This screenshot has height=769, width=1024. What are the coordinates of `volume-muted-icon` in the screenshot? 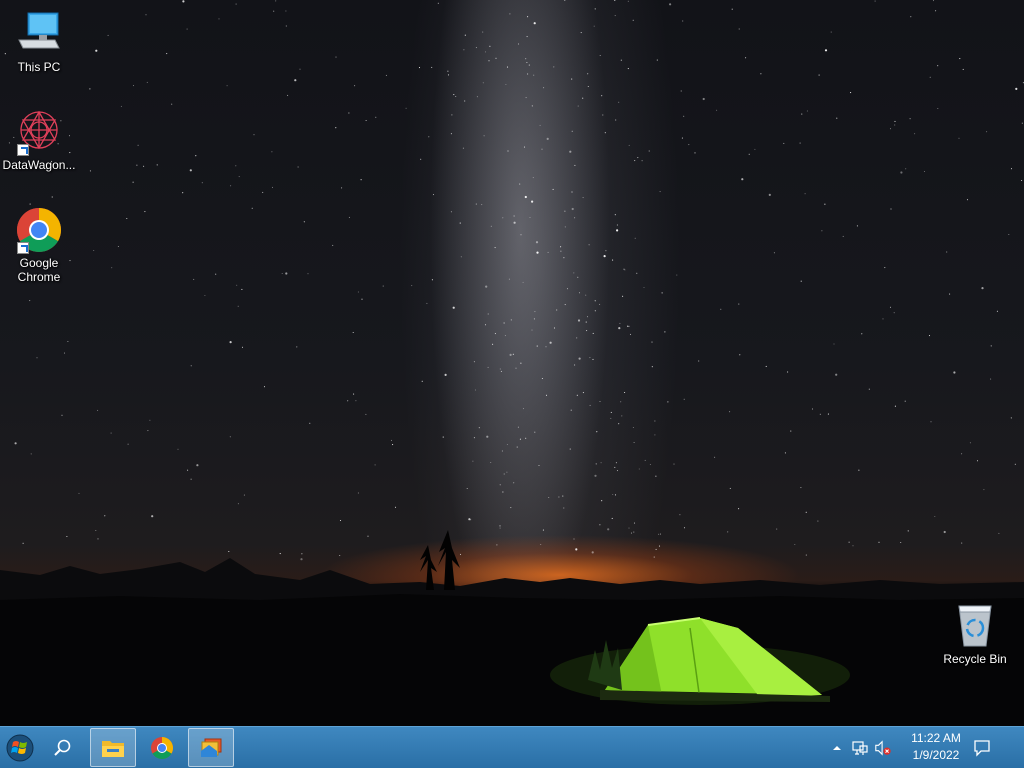 It's located at (883, 748).